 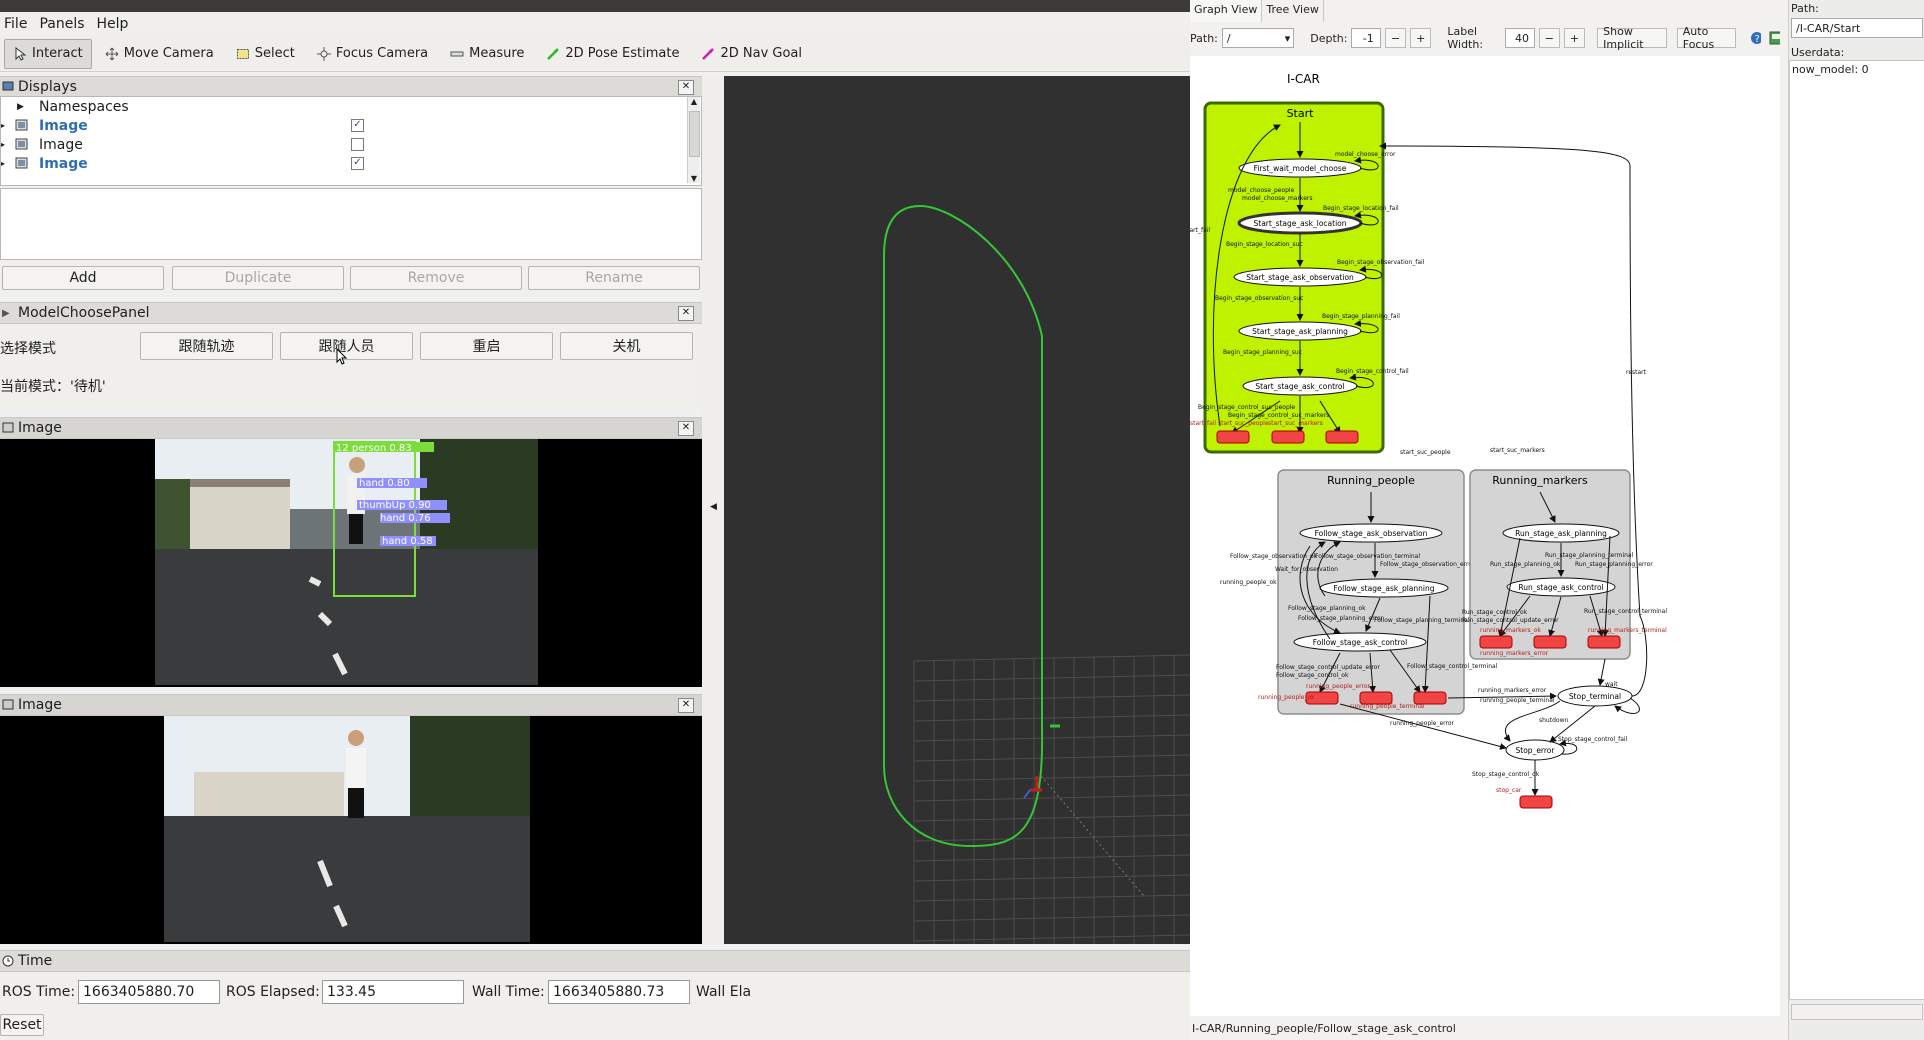 I want to click on show-implicit-button: Show Implicit, so click(x=1632, y=38).